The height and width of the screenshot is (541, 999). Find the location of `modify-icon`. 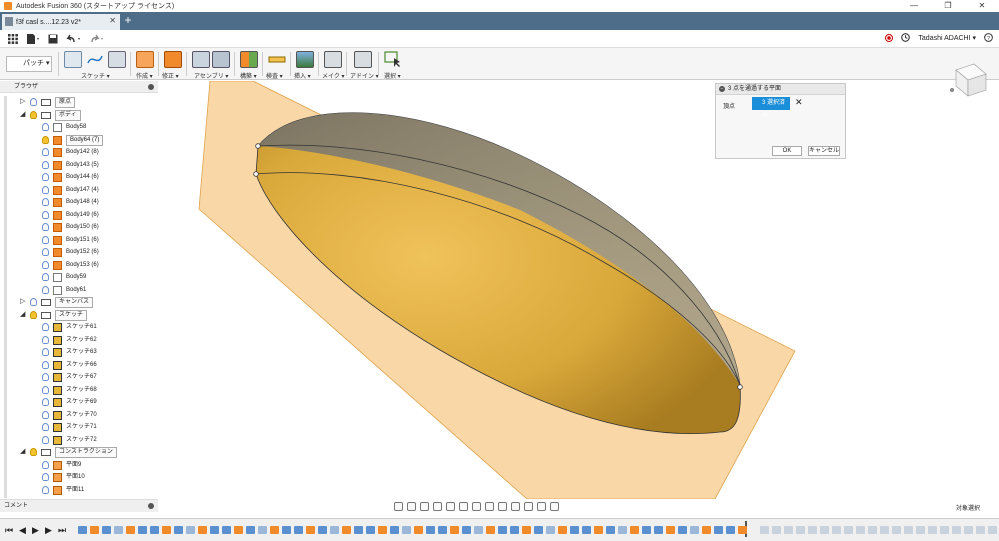

modify-icon is located at coordinates (173, 59).